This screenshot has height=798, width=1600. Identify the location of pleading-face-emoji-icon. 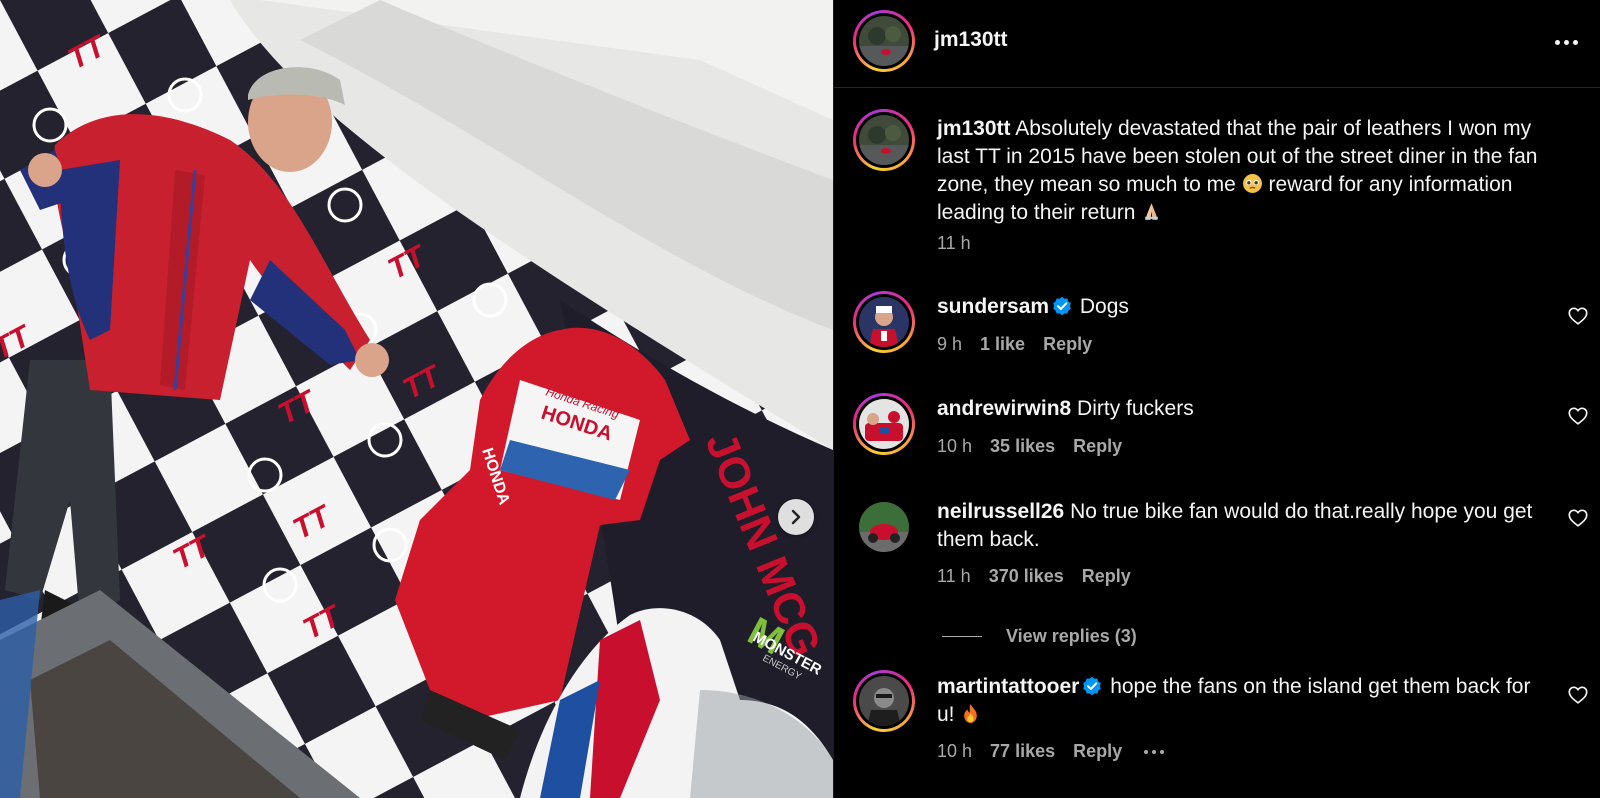
(1252, 183).